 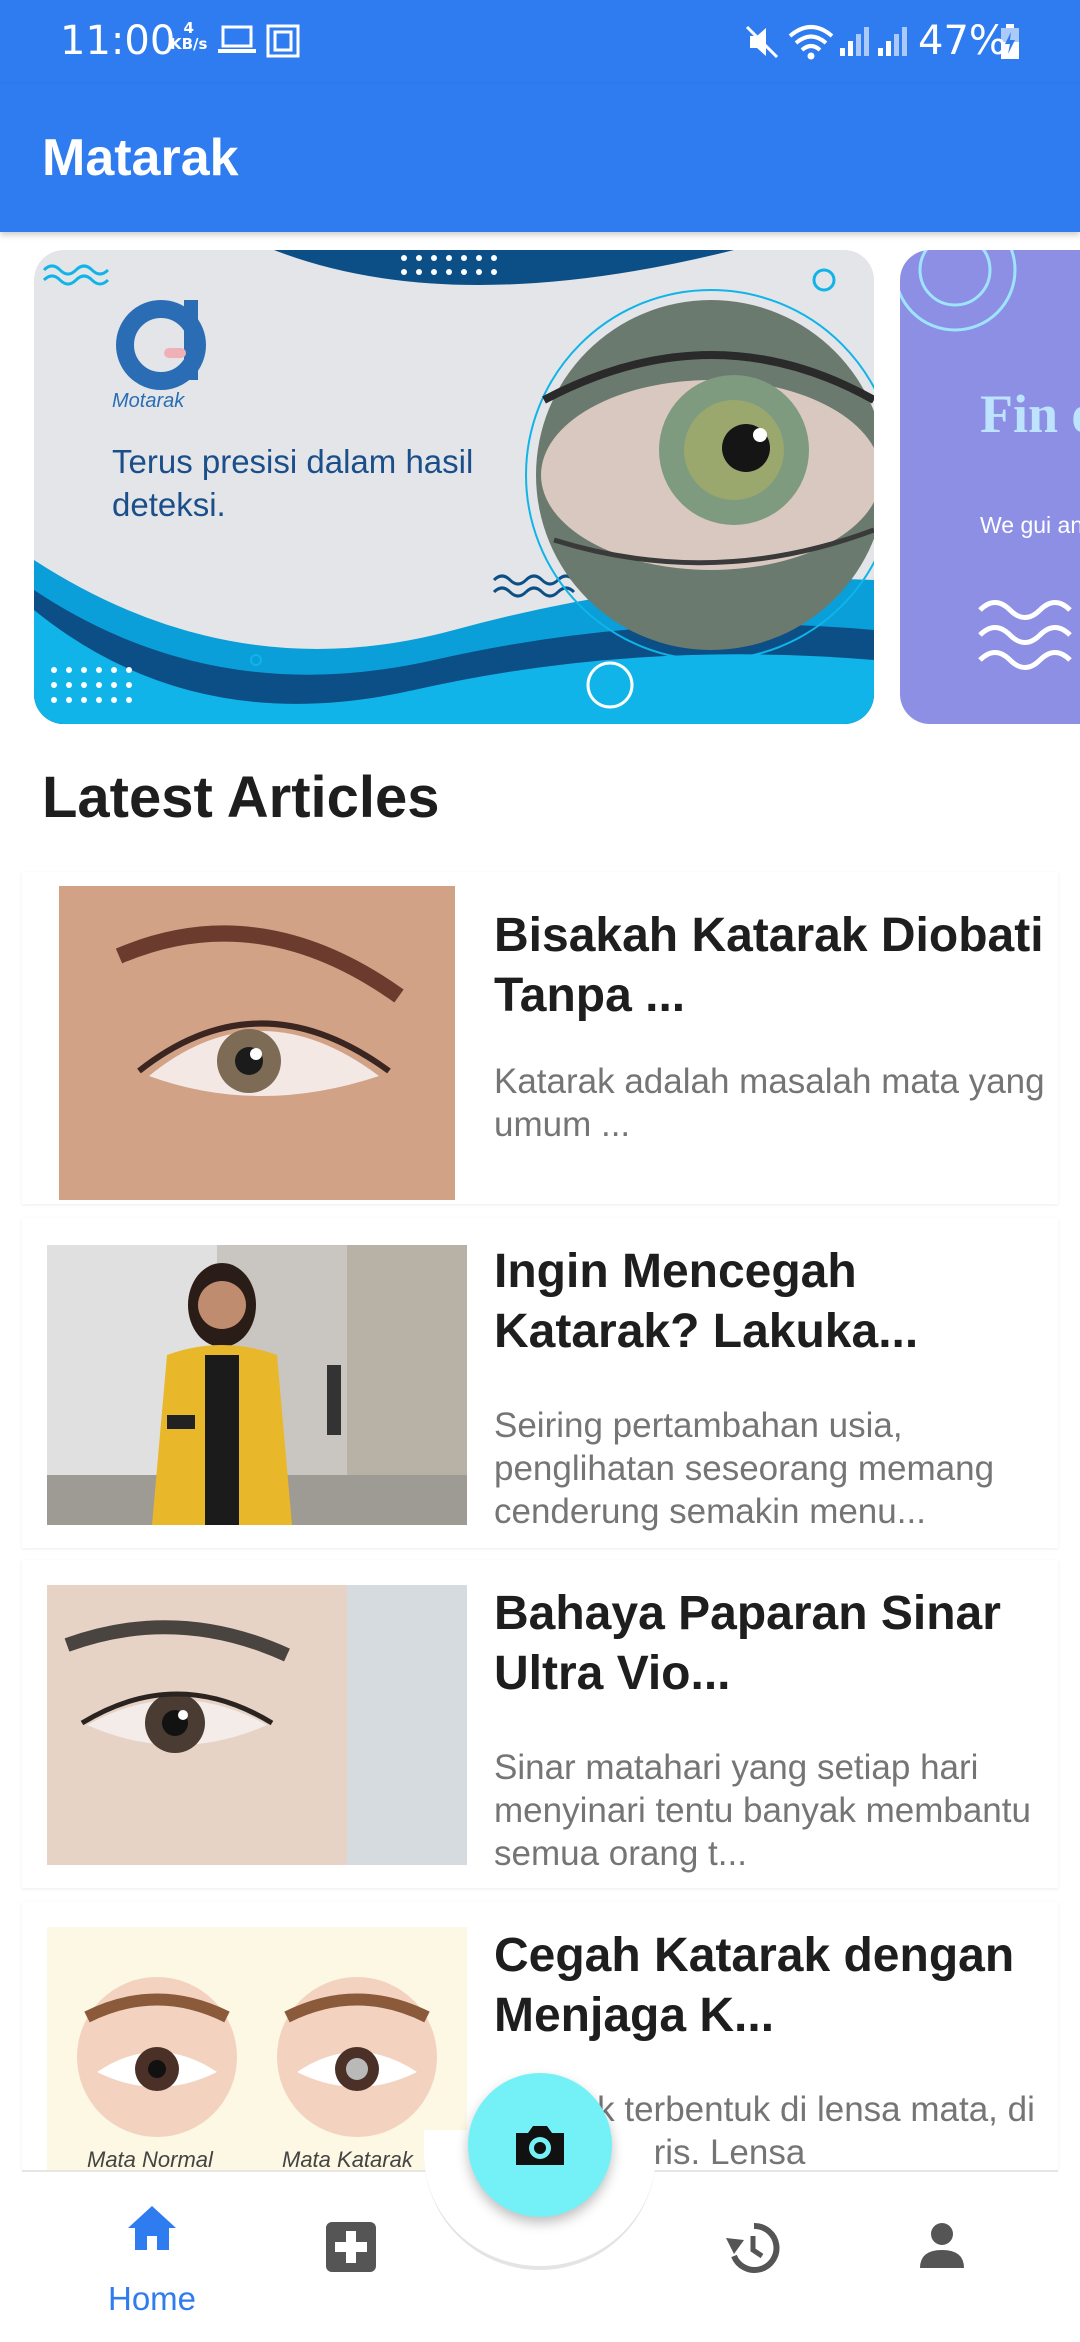 I want to click on nav-history, so click(x=752, y=2257).